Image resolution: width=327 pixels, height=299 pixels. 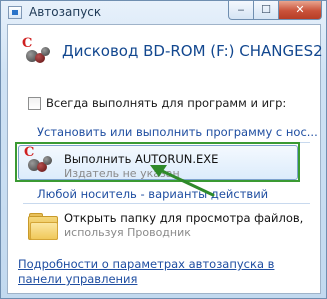 I want to click on annotation-arrow-icon, so click(x=182, y=181).